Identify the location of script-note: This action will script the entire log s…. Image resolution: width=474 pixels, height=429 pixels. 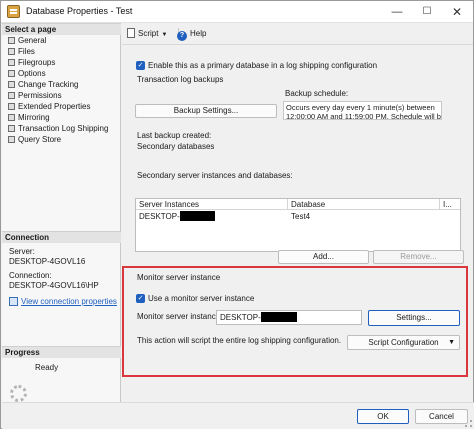
(239, 340).